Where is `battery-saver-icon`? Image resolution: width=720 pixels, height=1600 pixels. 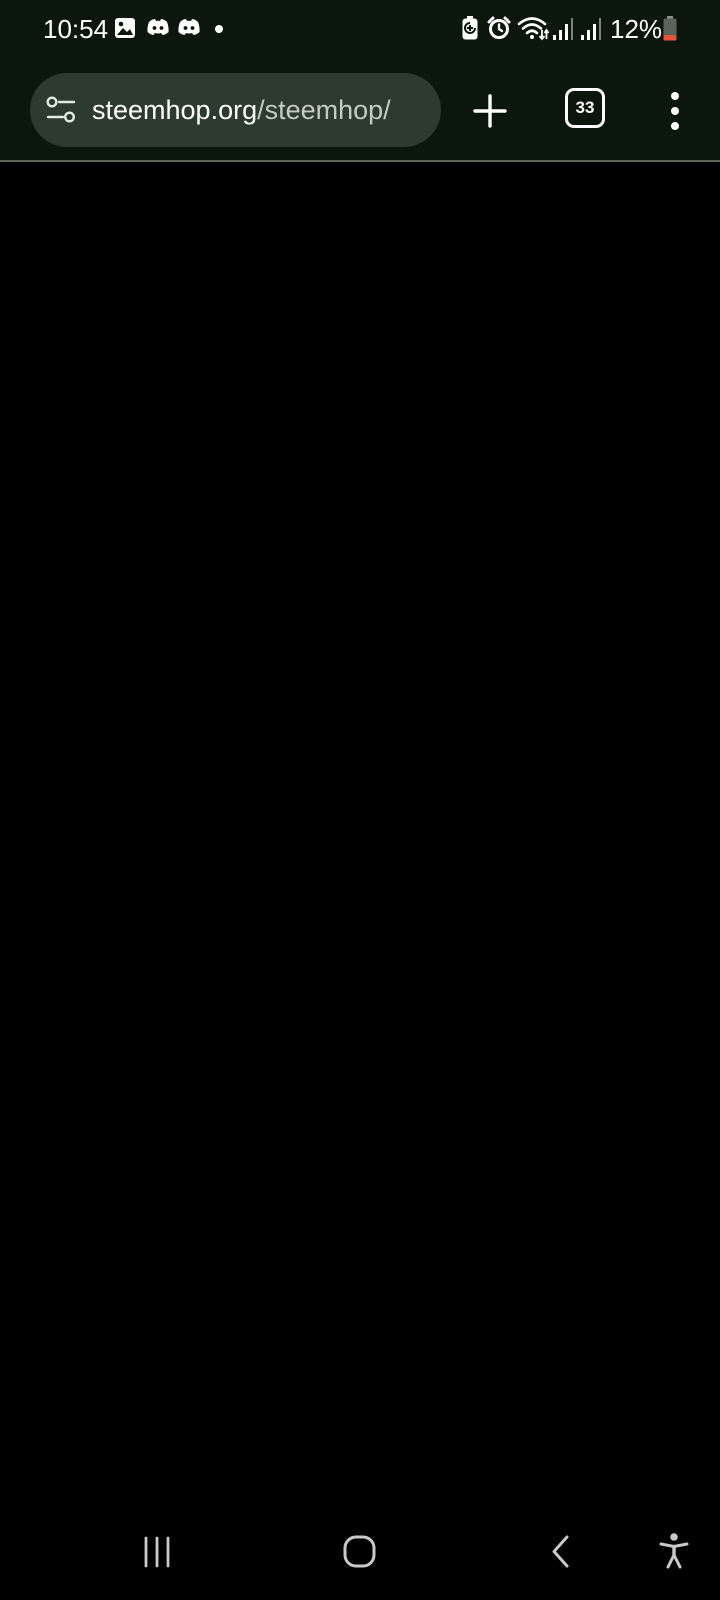
battery-saver-icon is located at coordinates (470, 28).